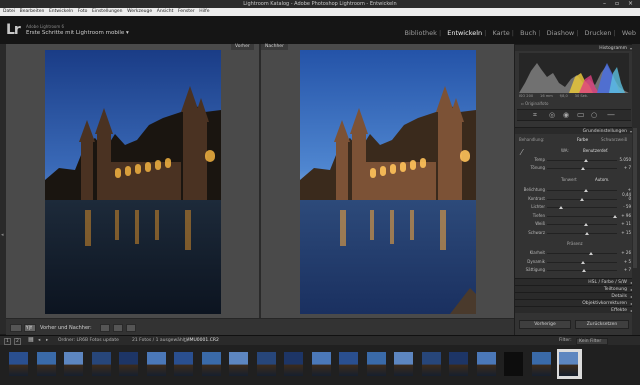 This screenshot has height=385, width=640. Describe the element at coordinates (552, 115) in the screenshot. I see `spot-removal-icon: ◎` at that location.